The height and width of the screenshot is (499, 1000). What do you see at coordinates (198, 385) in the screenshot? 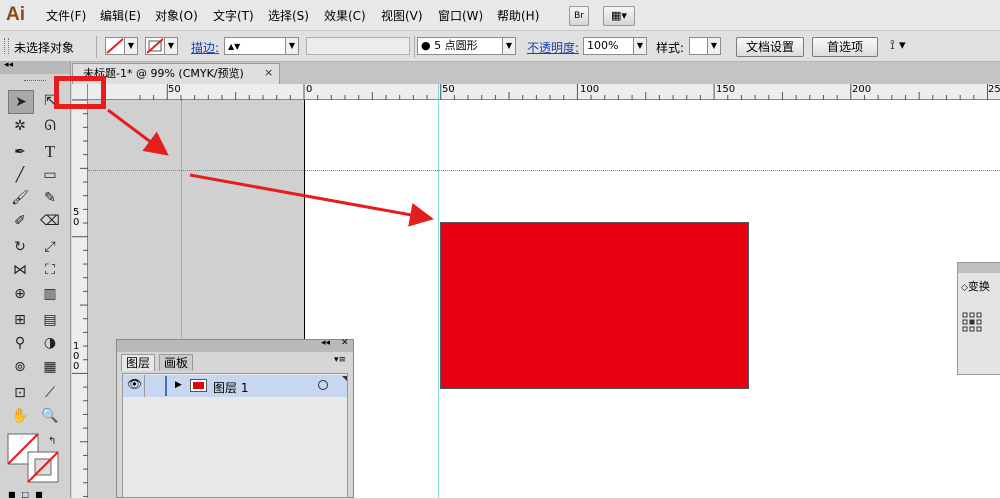
I see `layer-thumbnail` at bounding box center [198, 385].